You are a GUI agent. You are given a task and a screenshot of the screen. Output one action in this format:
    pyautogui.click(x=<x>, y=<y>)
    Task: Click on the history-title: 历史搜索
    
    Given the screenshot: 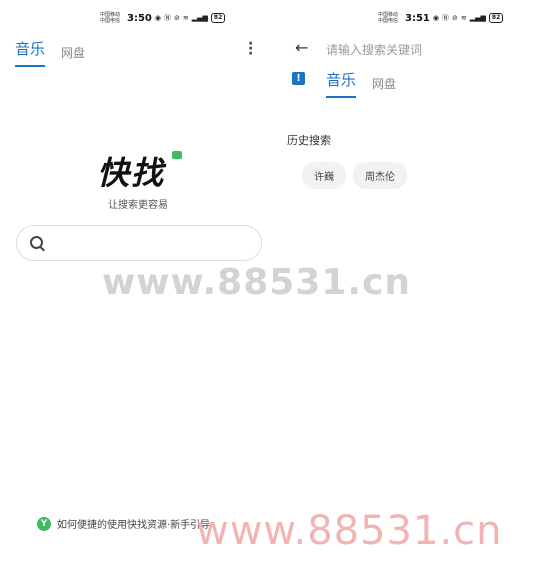 What is the action you would take?
    pyautogui.click(x=309, y=140)
    